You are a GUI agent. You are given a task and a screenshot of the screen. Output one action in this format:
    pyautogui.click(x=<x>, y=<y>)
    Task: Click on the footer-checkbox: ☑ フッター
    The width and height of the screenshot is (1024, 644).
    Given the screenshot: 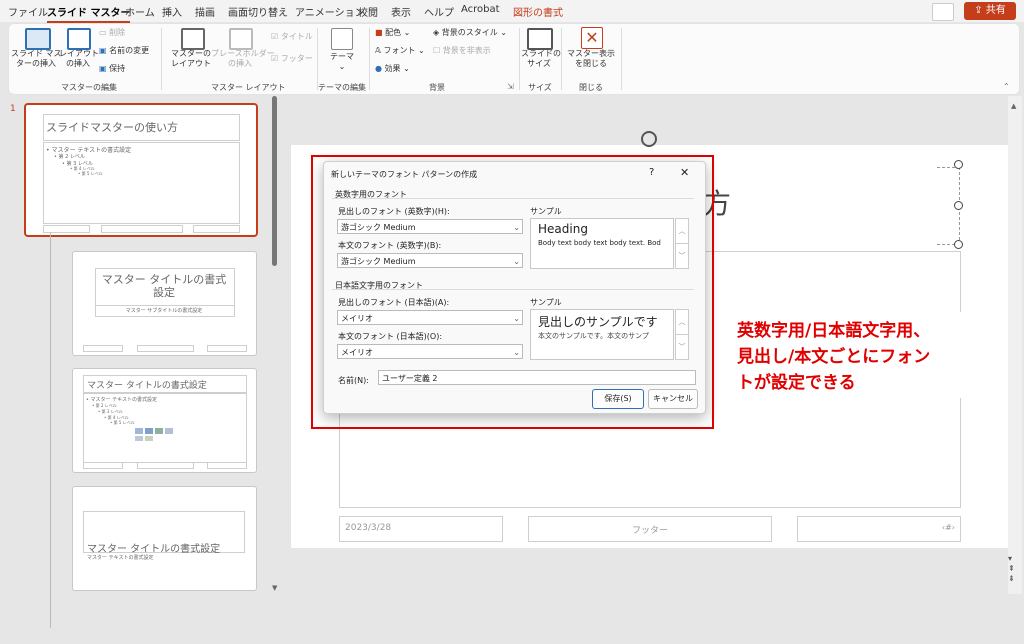 What is the action you would take?
    pyautogui.click(x=292, y=59)
    